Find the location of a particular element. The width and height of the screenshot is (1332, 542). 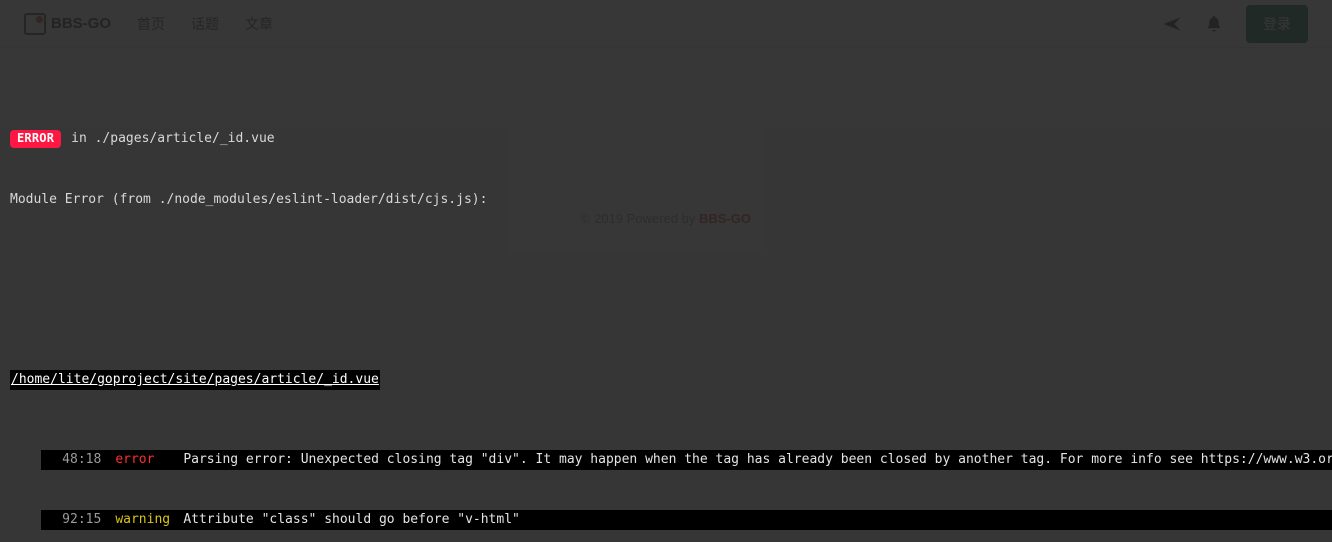

lint-position: 92:15 is located at coordinates (82, 519).